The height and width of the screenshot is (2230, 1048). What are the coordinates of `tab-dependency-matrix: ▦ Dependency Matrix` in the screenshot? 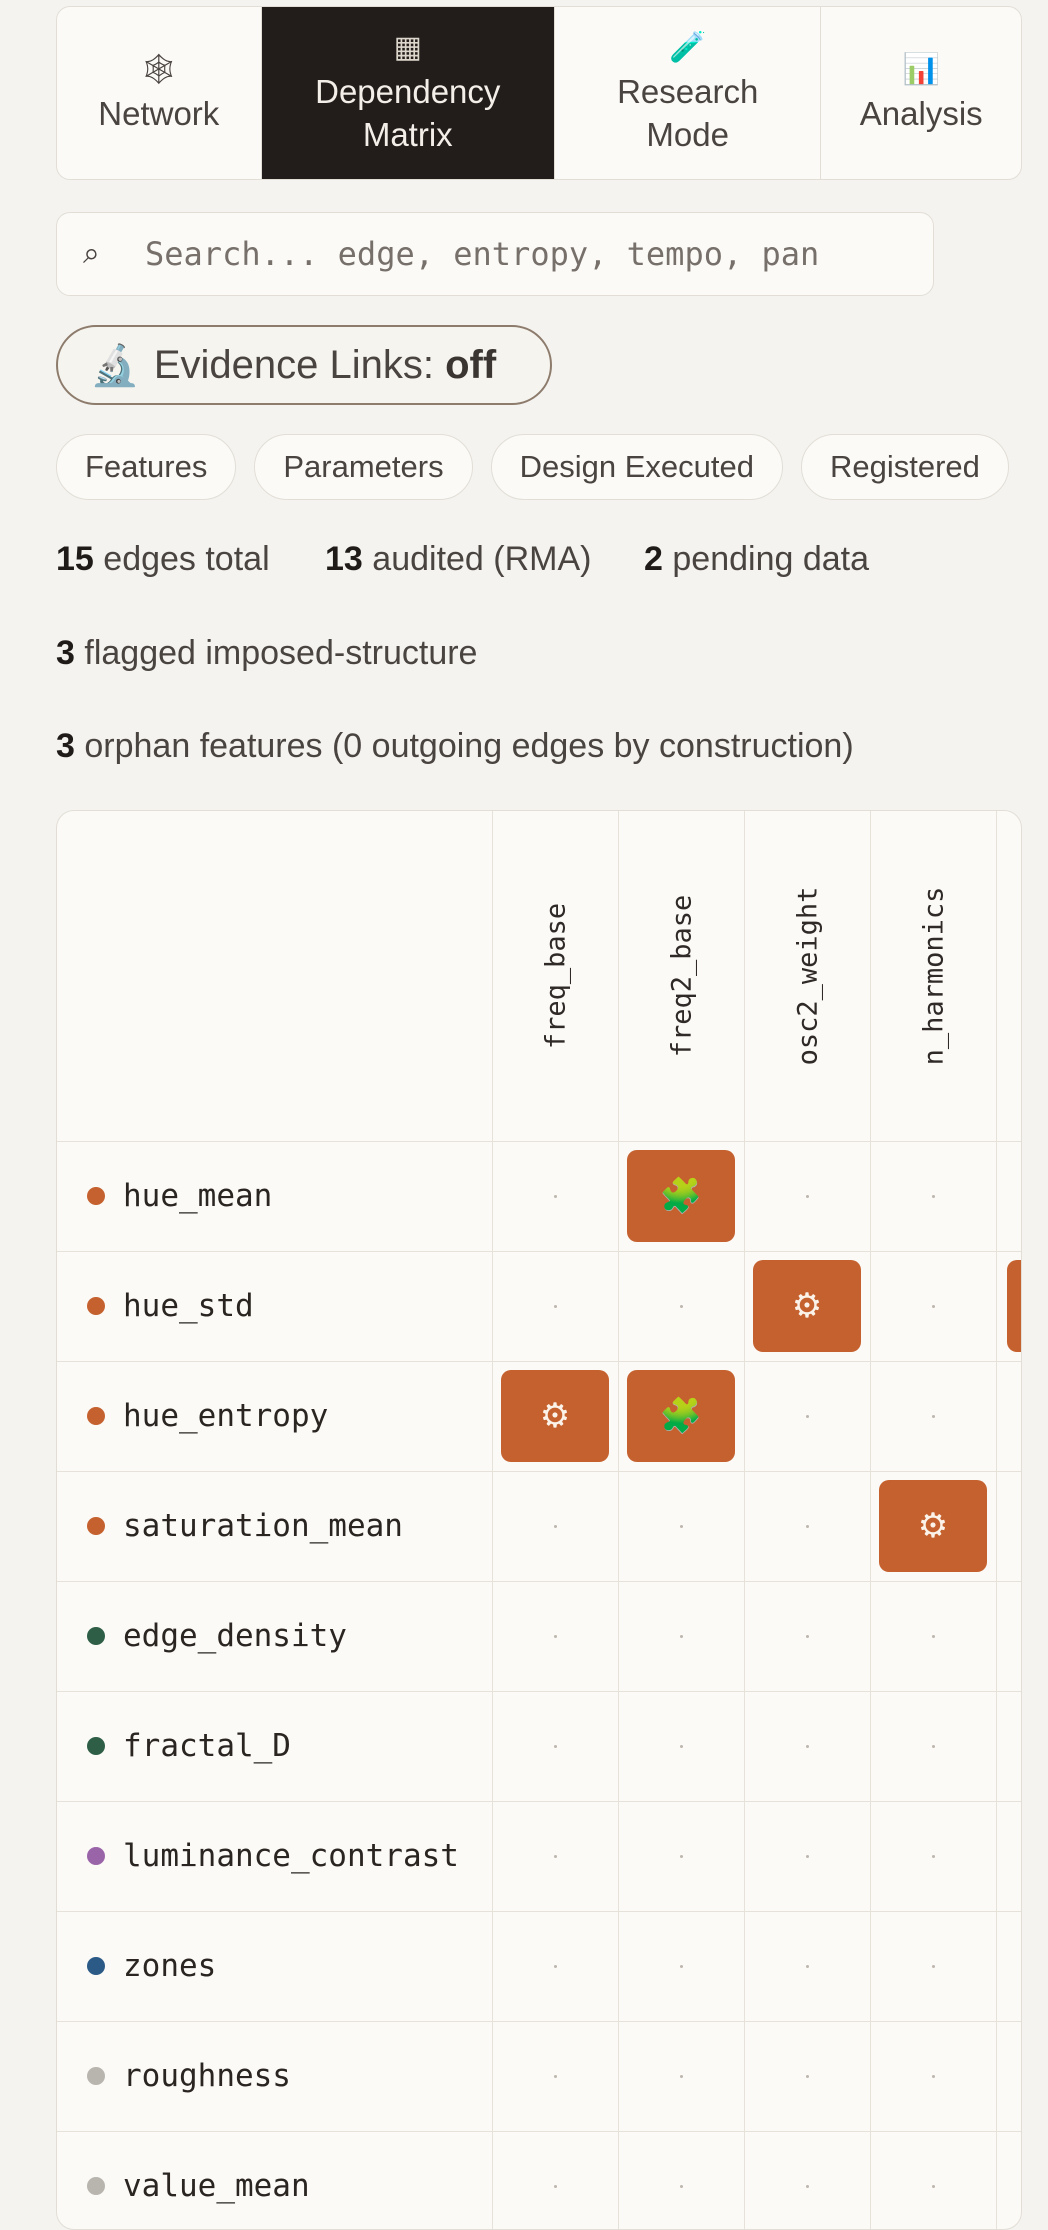 It's located at (408, 93).